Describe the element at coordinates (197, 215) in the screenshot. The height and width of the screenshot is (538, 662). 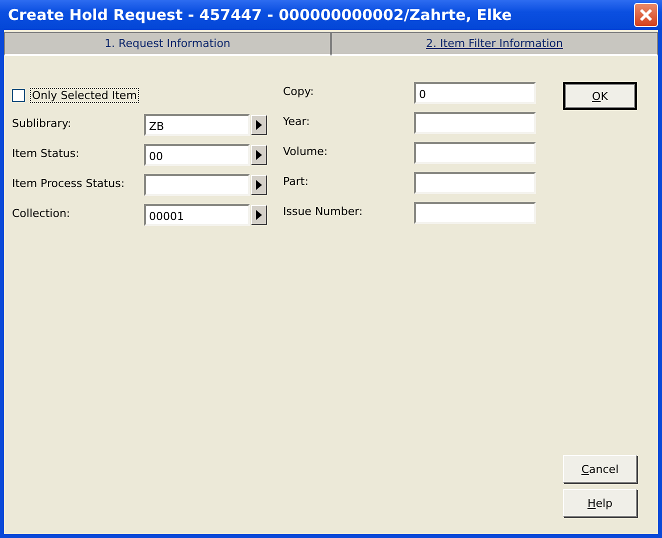
I see `input-field: 00001` at that location.